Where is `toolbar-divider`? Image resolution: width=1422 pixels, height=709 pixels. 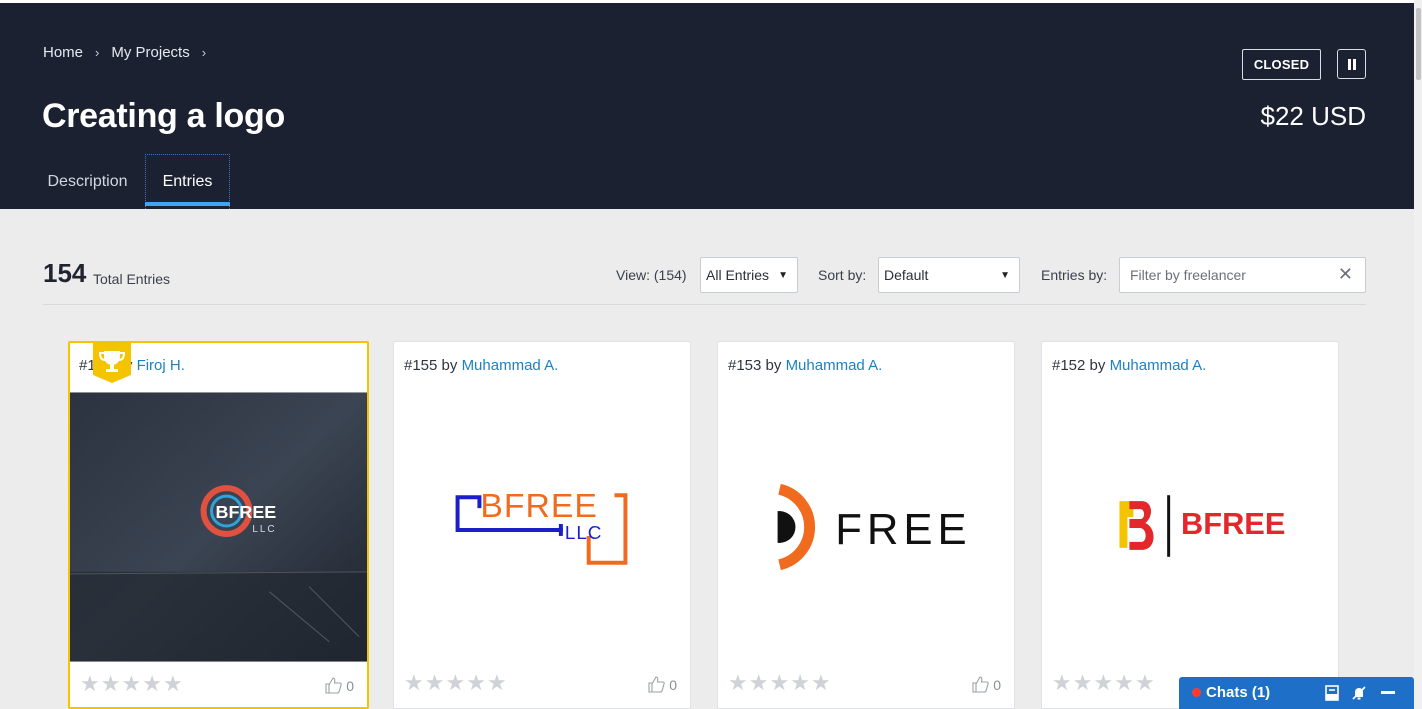
toolbar-divider is located at coordinates (704, 304).